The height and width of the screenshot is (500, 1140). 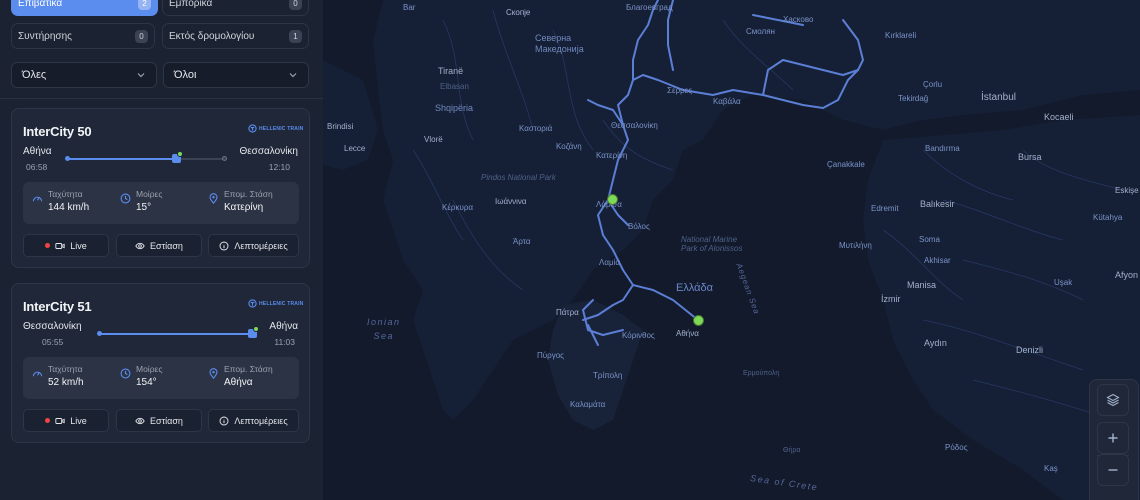 I want to click on map-label-kocaeli: Kocaeli, so click(x=1059, y=117).